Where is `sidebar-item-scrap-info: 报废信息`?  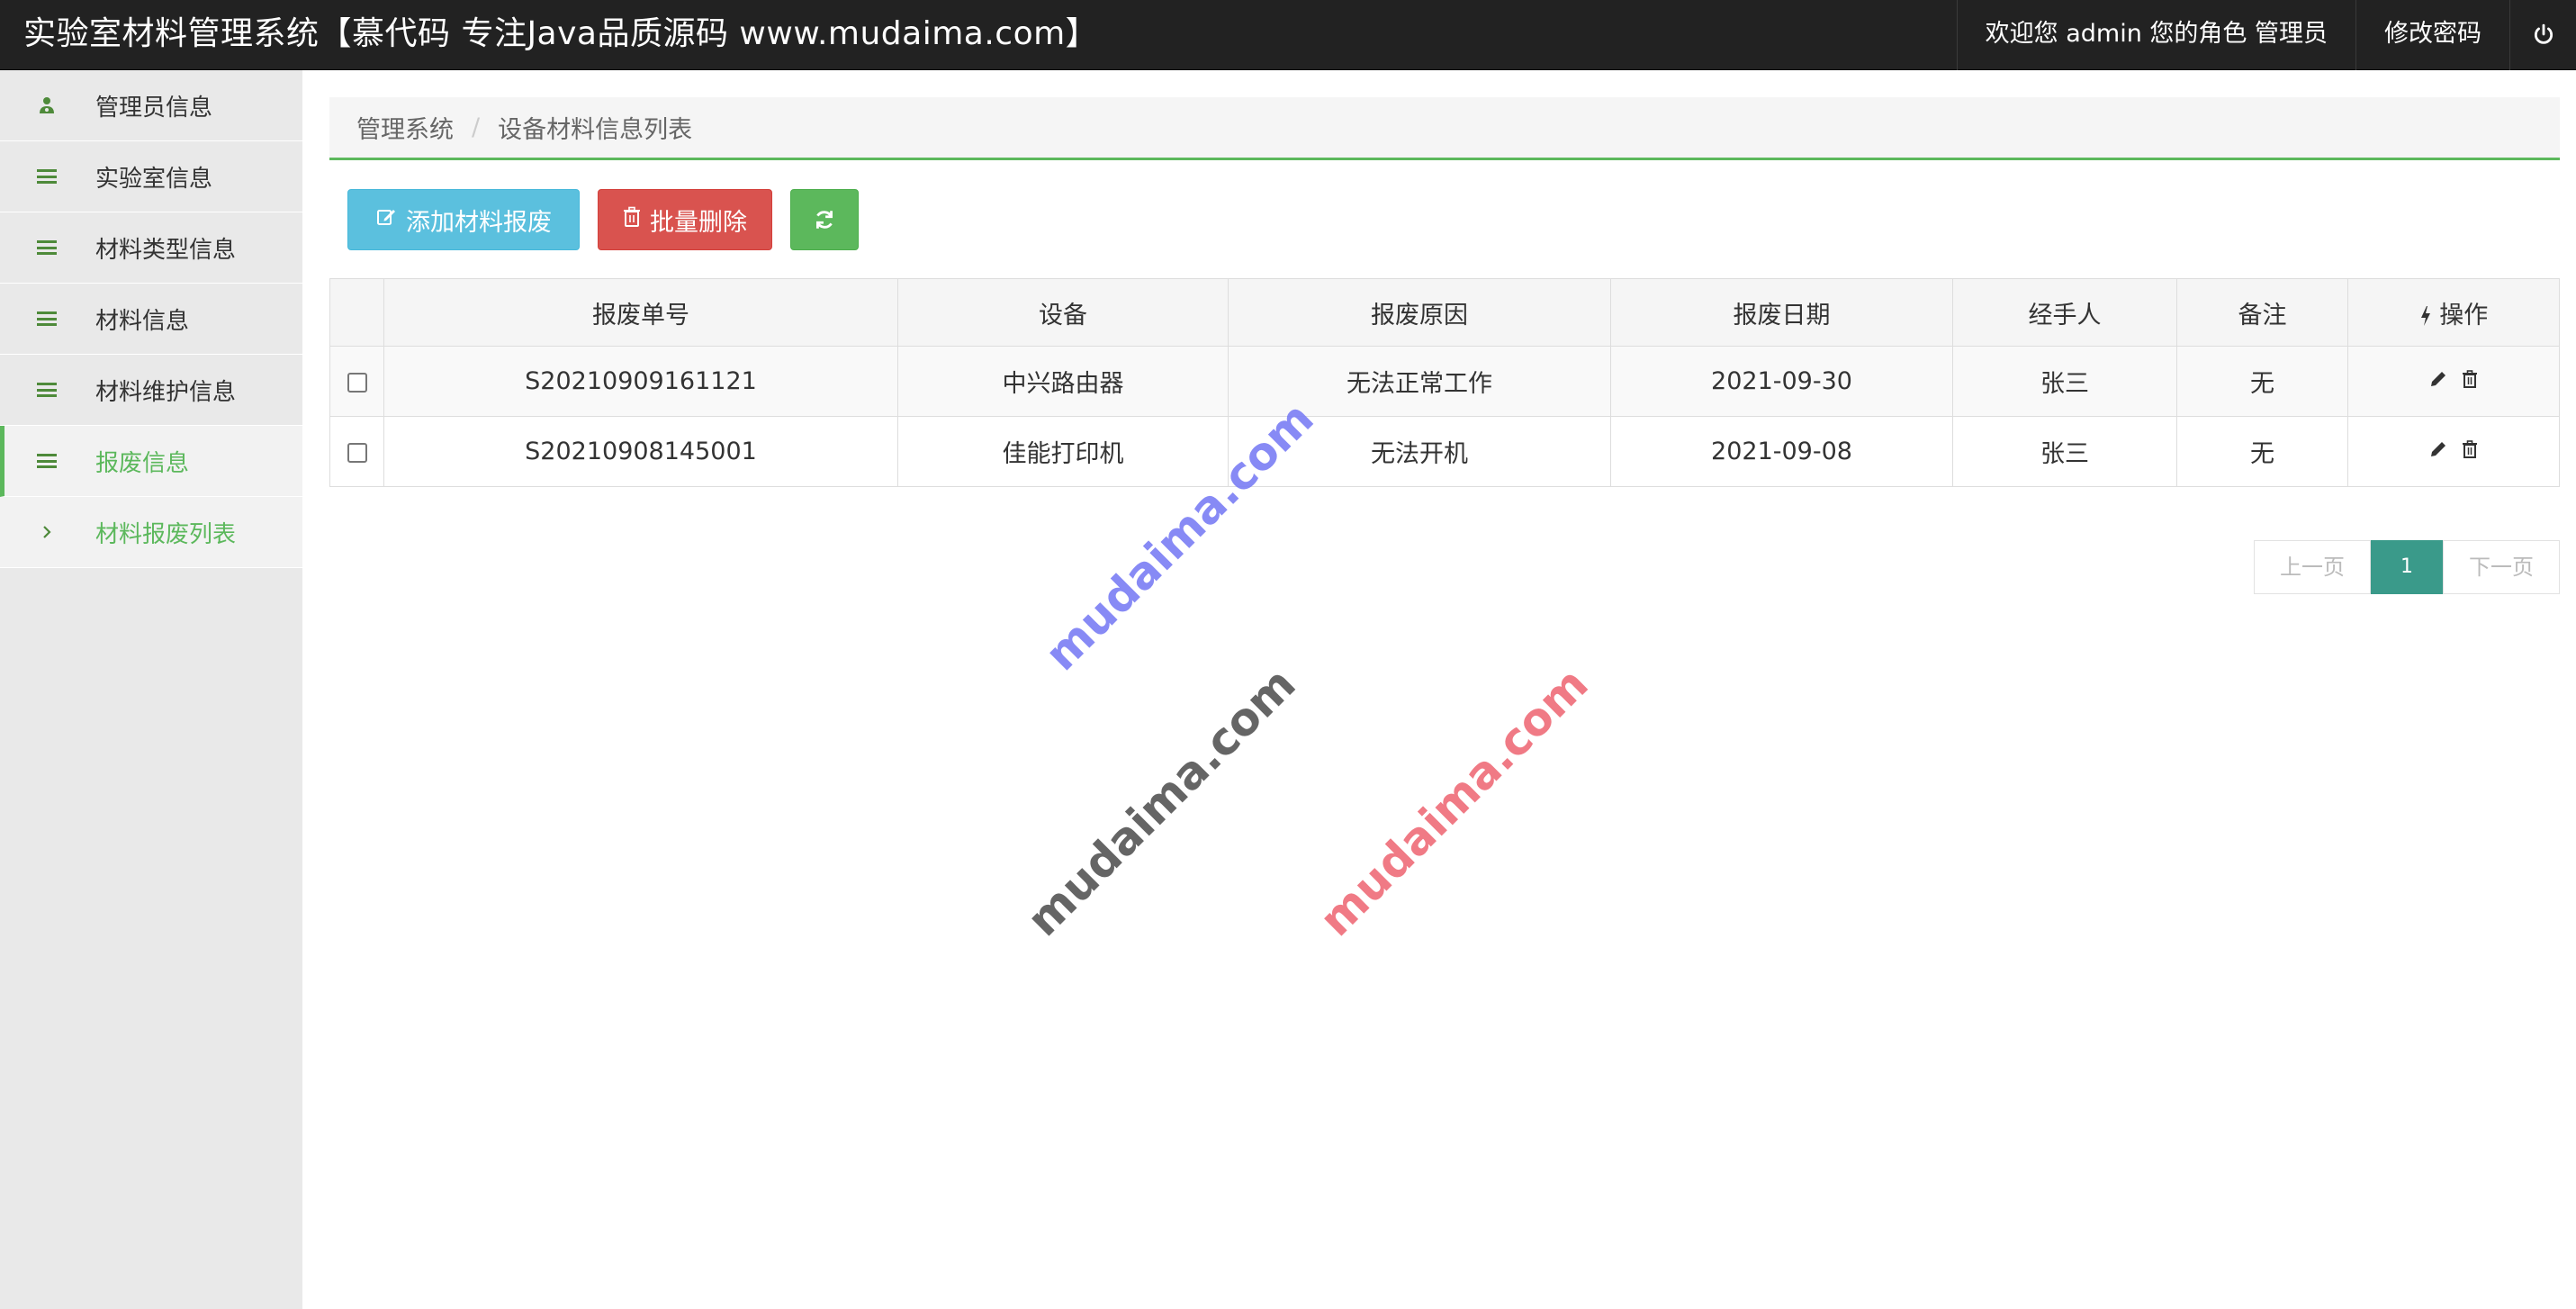
sidebar-item-scrap-info: 报废信息 is located at coordinates (151, 462).